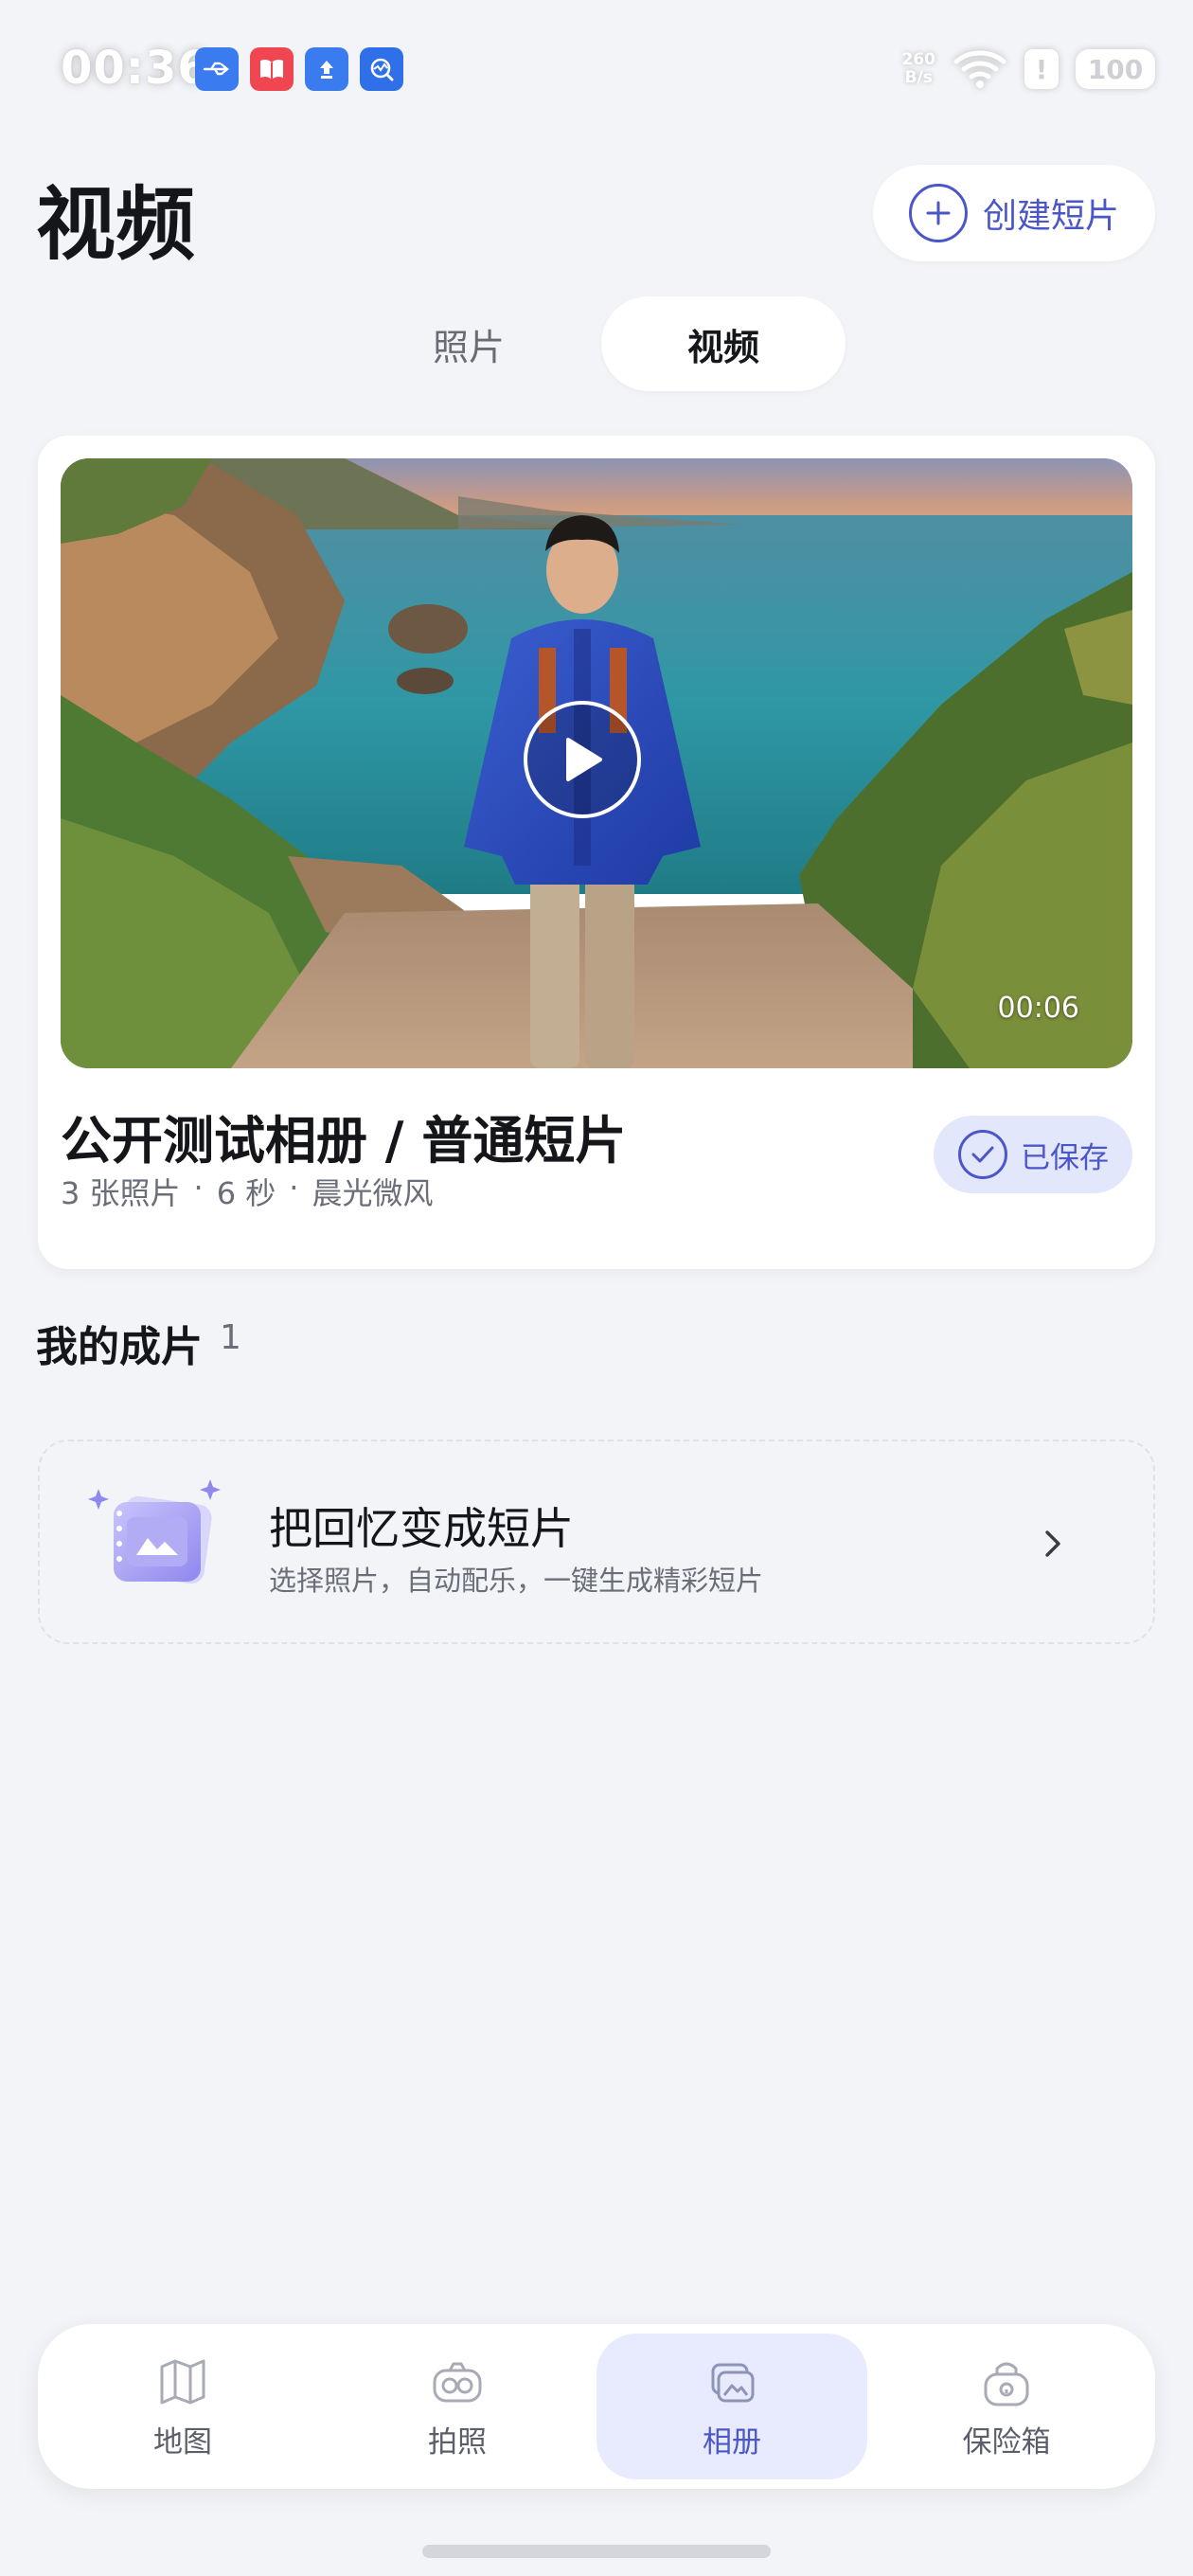  What do you see at coordinates (381, 69) in the screenshot?
I see `monitor-app-icon` at bounding box center [381, 69].